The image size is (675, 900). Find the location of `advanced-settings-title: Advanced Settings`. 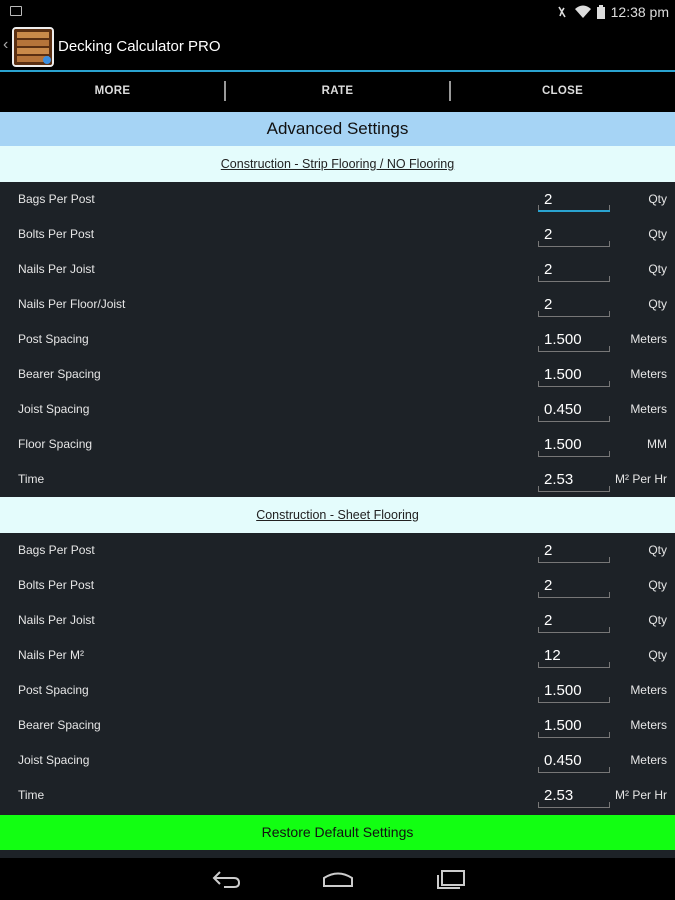

advanced-settings-title: Advanced Settings is located at coordinates (337, 129).